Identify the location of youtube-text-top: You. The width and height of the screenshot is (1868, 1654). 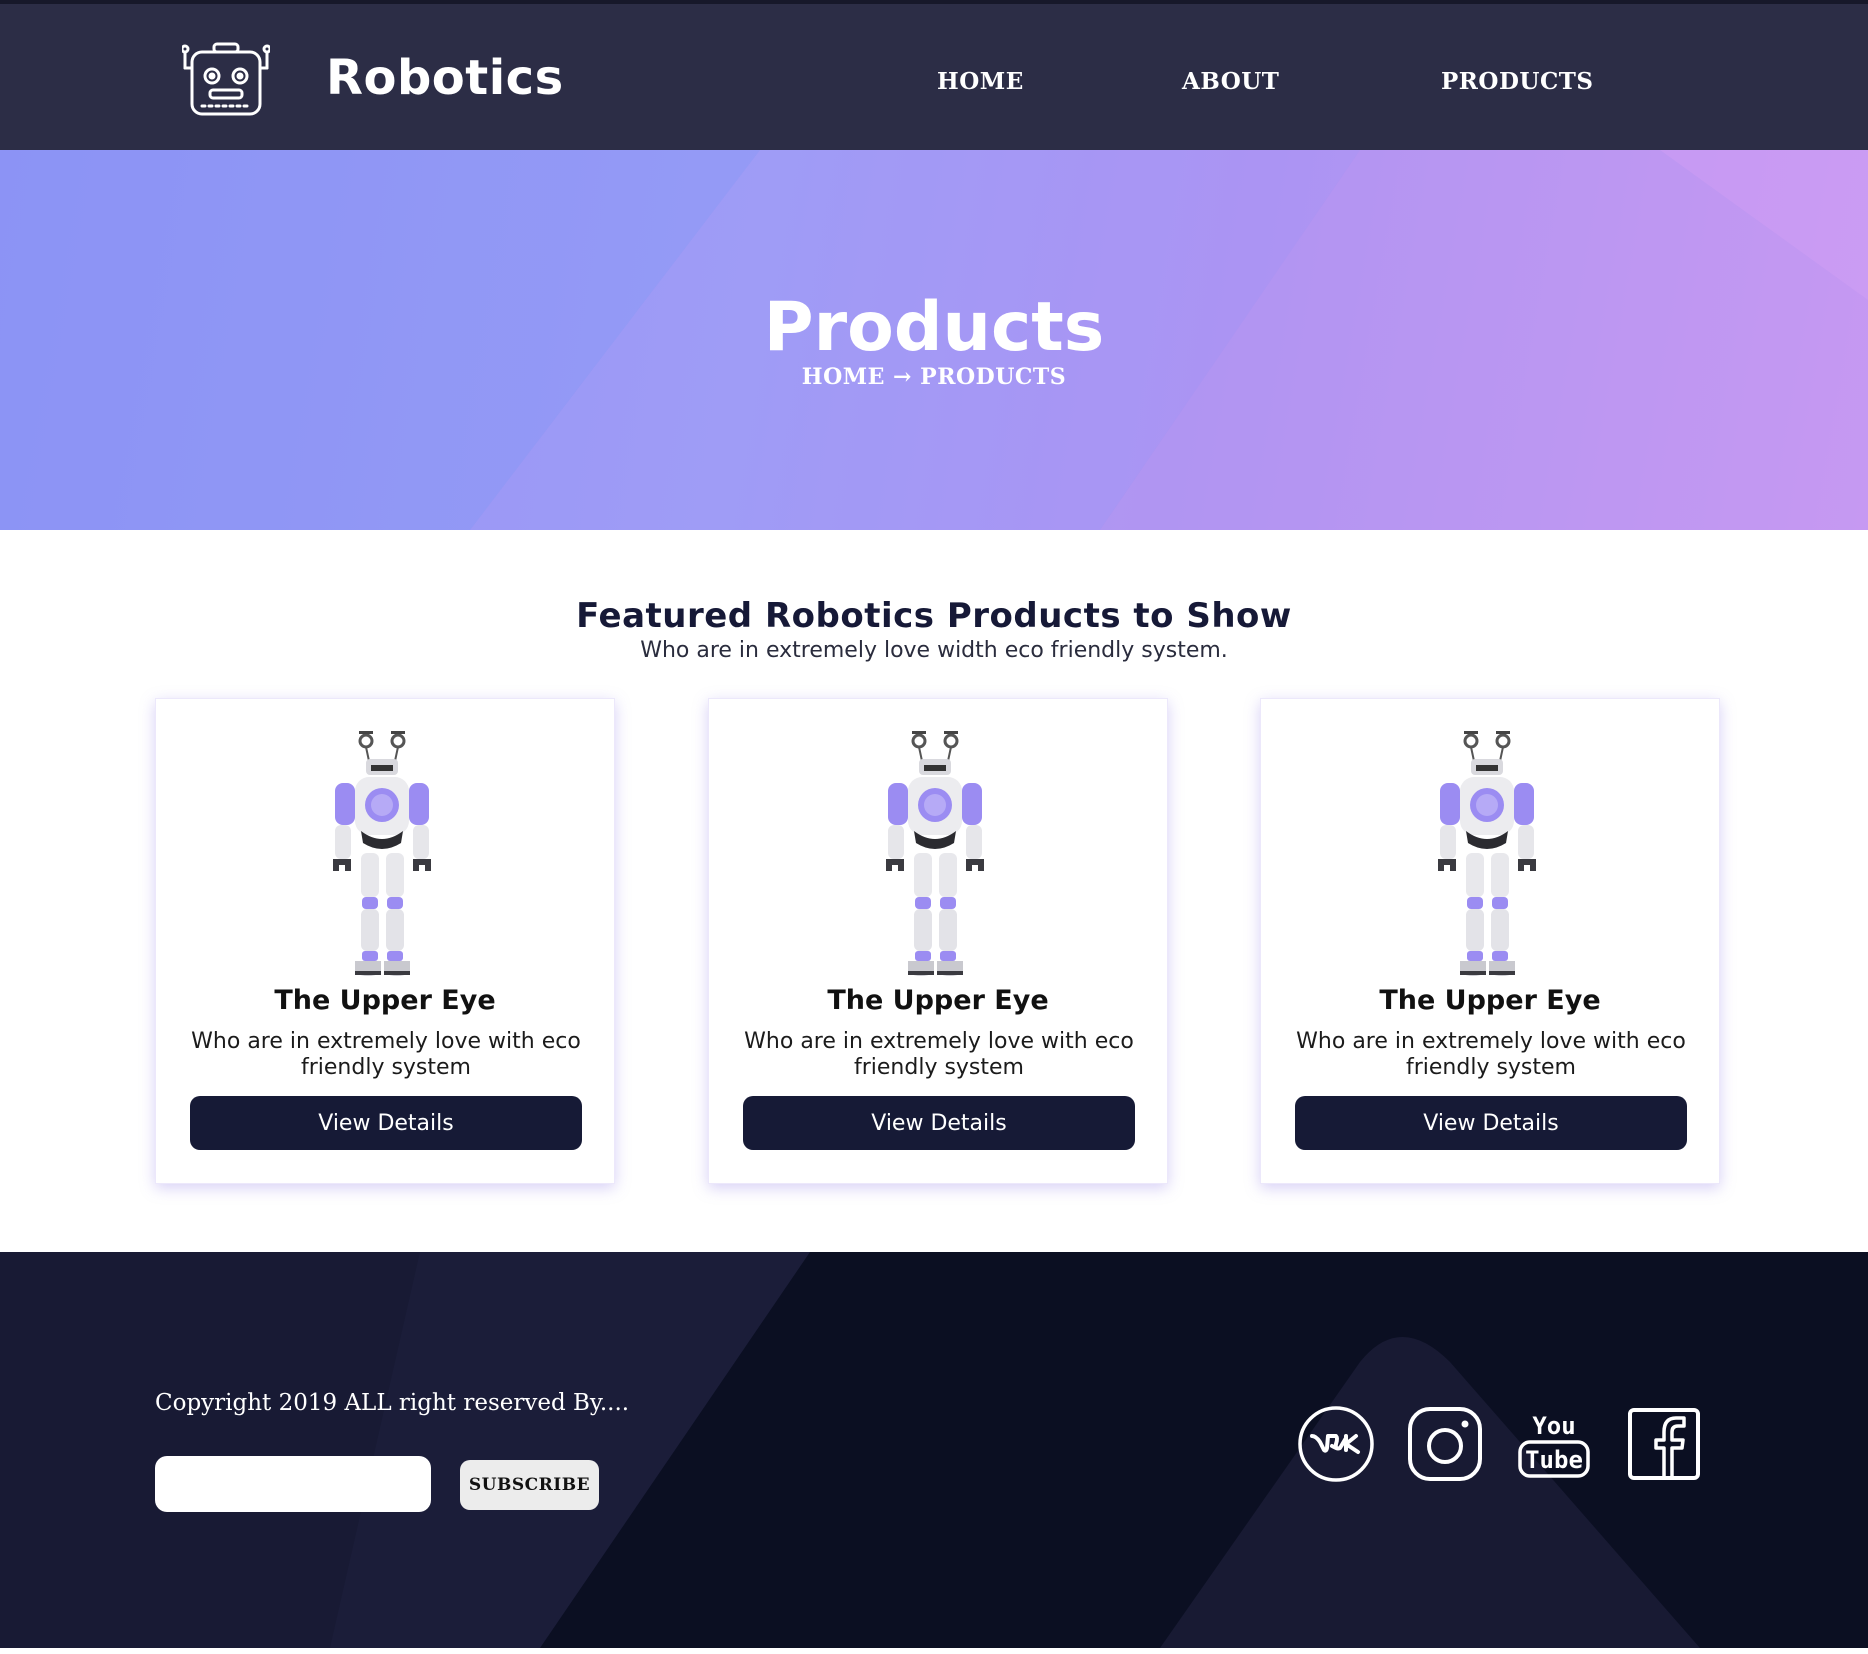
(1553, 1426).